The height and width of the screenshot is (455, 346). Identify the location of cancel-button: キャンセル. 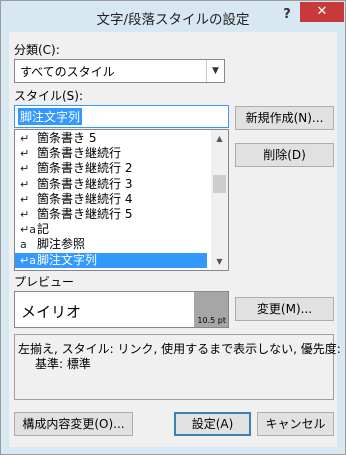
(295, 424).